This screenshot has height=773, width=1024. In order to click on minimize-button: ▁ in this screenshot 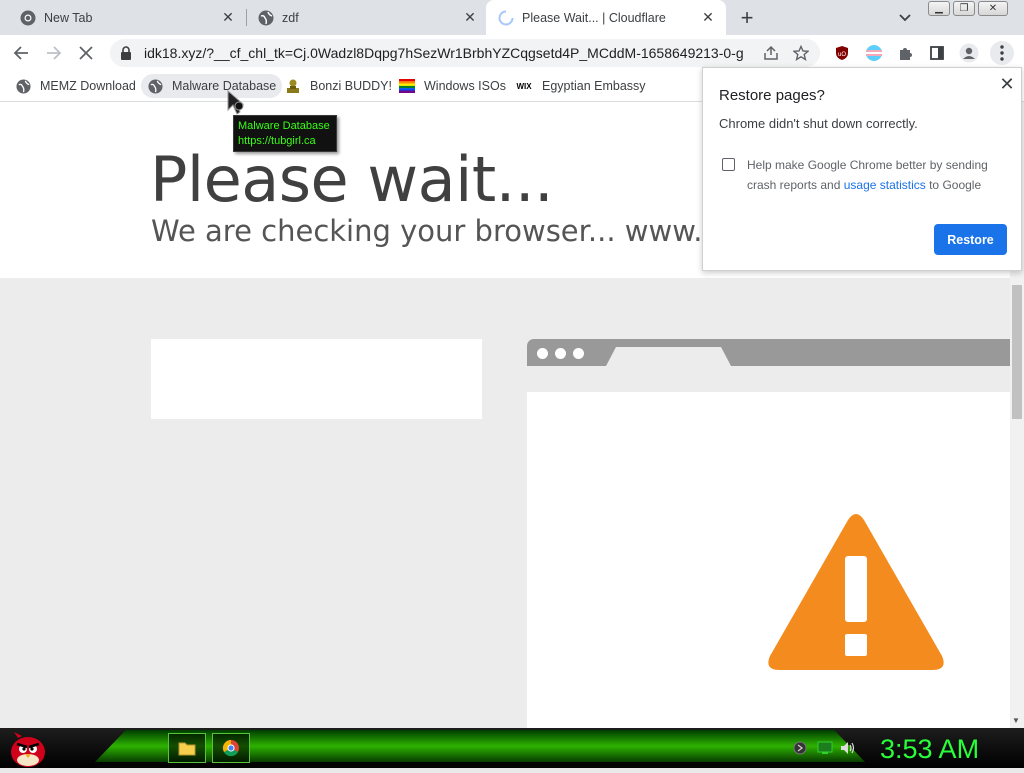, I will do `click(939, 8)`.